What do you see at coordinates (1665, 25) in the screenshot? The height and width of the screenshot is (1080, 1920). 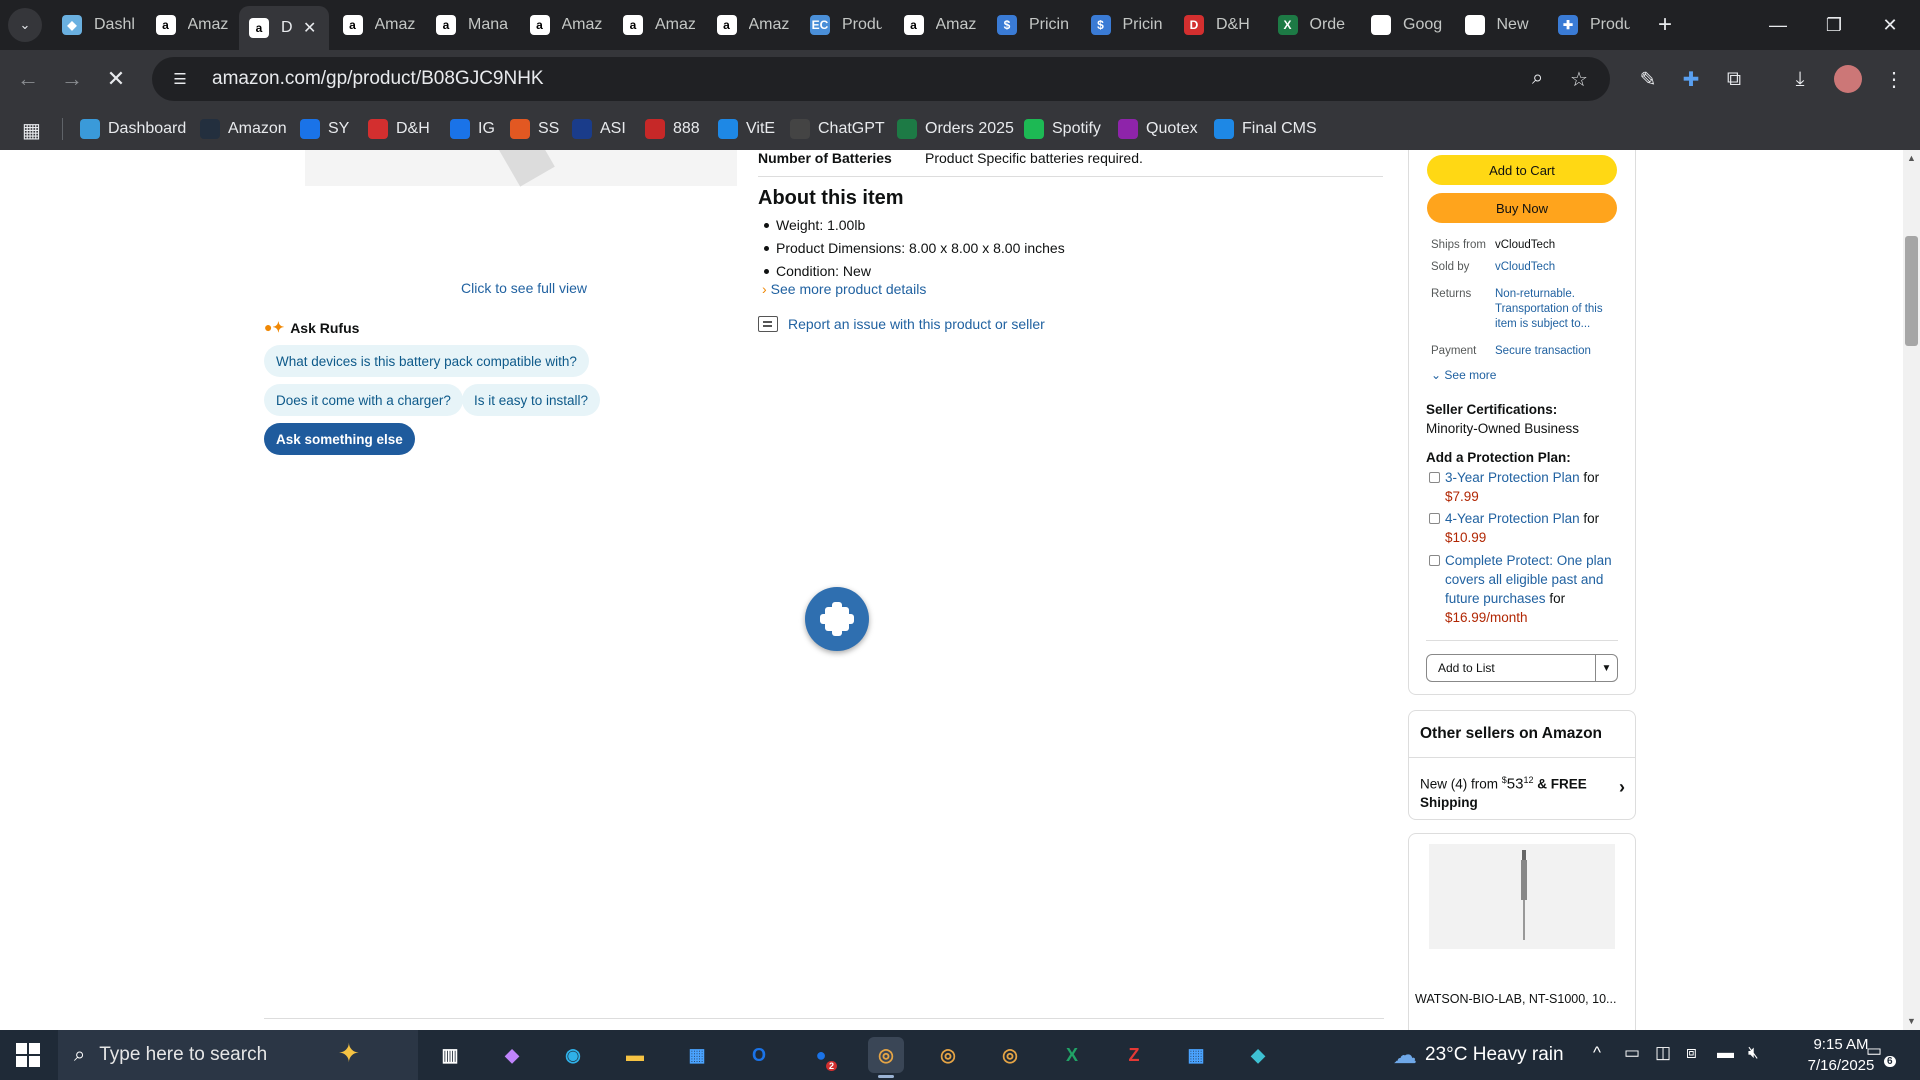 I see `new-tab-button: +` at bounding box center [1665, 25].